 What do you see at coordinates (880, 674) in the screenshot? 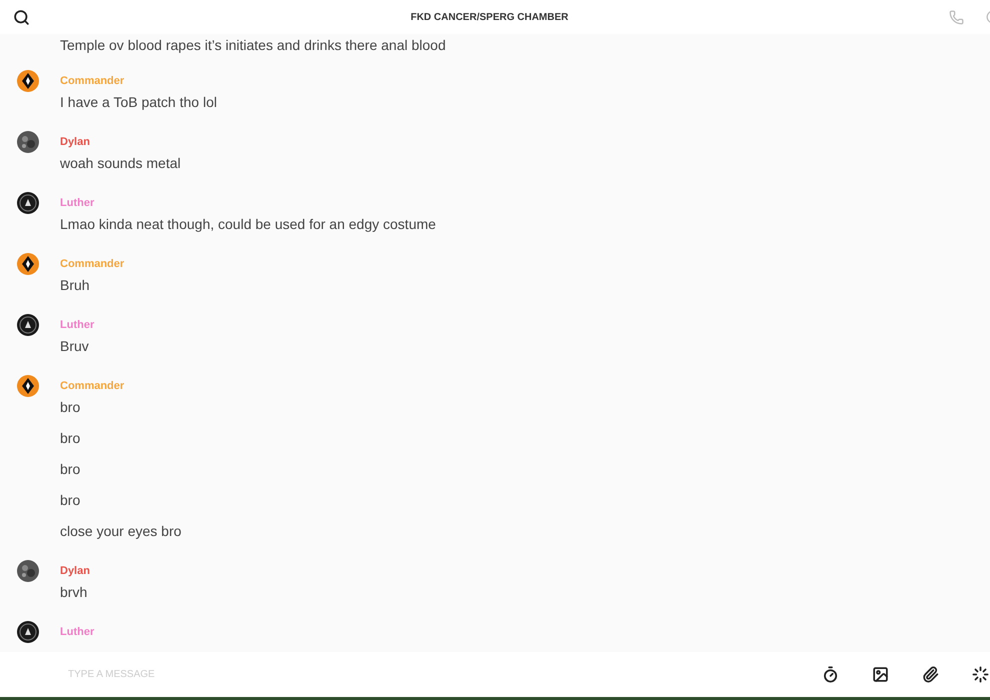
I see `image-icon` at bounding box center [880, 674].